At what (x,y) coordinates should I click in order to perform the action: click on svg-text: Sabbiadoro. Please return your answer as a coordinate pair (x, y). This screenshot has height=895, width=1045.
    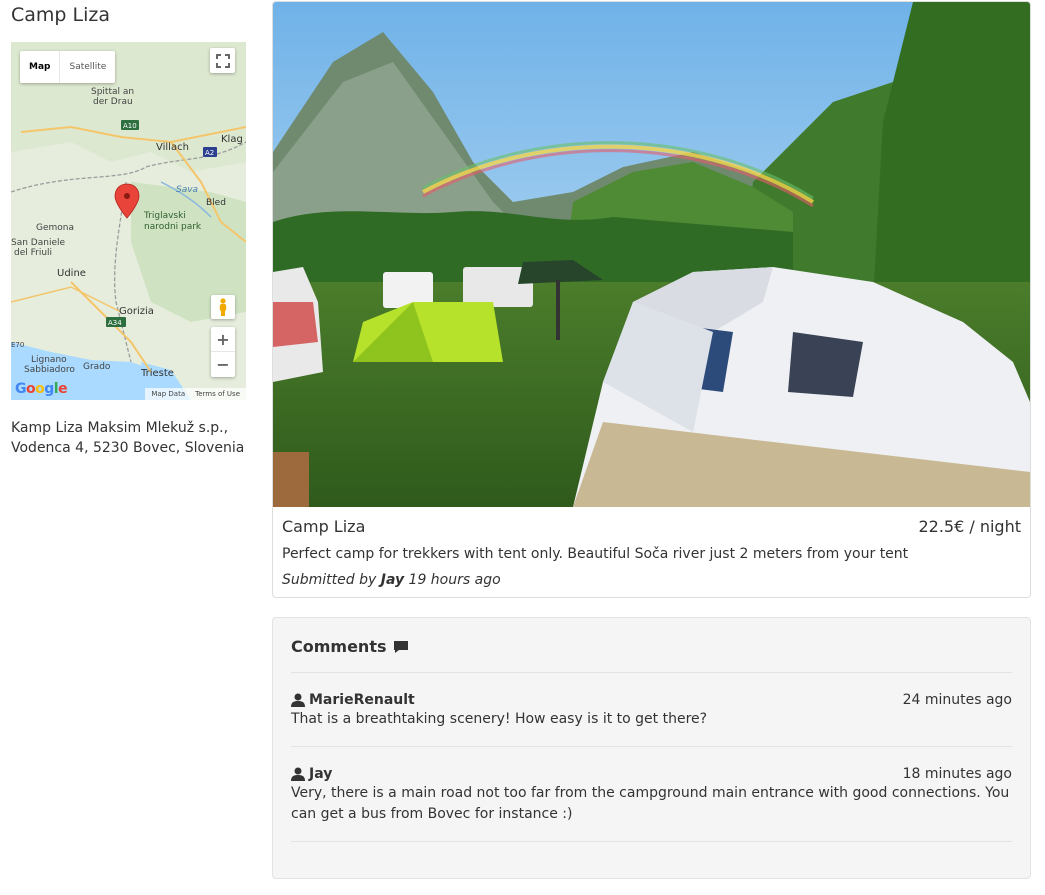
    Looking at the image, I should click on (49, 370).